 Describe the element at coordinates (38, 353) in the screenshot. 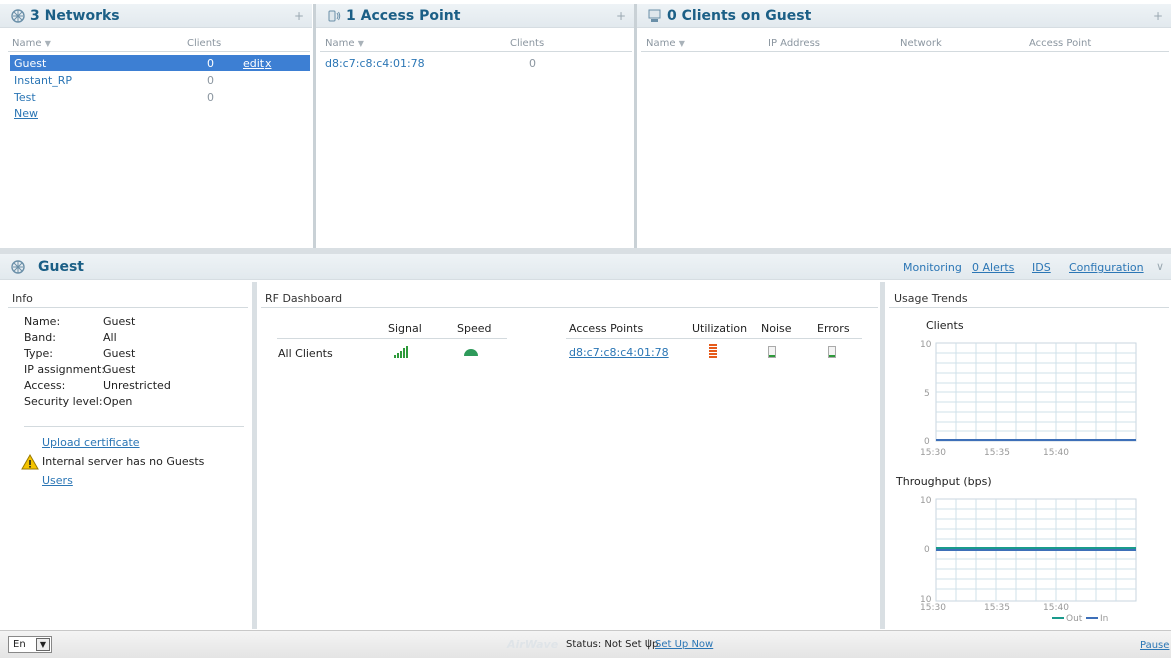

I see `info-label-type: Type:` at that location.